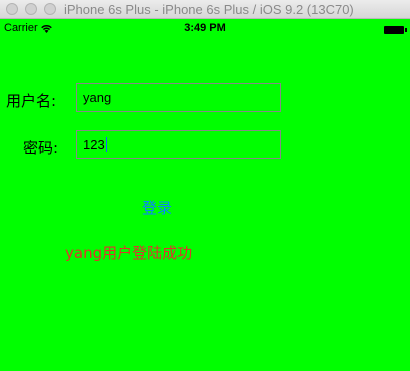 This screenshot has width=410, height=371. I want to click on username-label: 用户名:, so click(31, 101).